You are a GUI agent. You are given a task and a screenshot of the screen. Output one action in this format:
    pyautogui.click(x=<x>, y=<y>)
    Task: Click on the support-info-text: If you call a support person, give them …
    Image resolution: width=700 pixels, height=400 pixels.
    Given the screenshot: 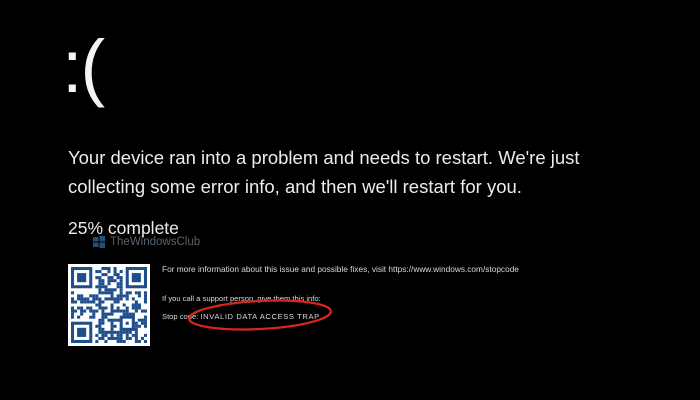 What is the action you would take?
    pyautogui.click(x=241, y=298)
    